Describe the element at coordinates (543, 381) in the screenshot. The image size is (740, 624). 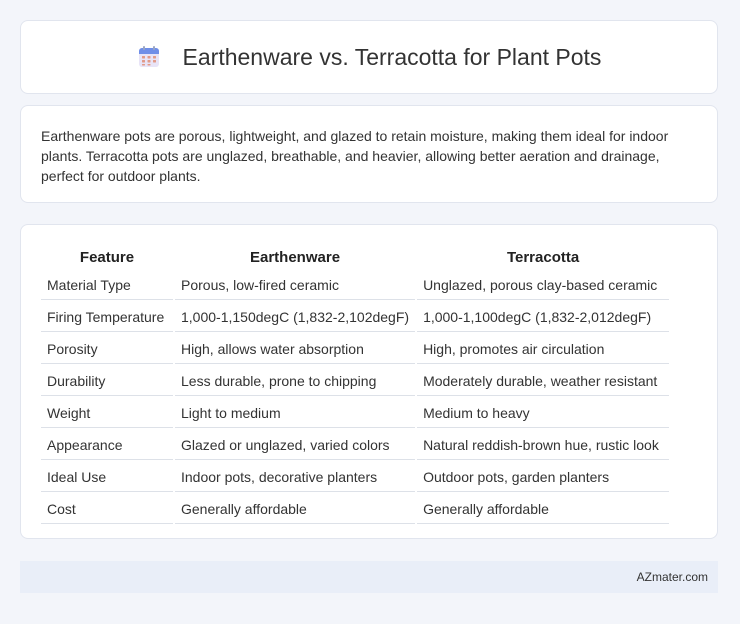
I see `terracotta-cell: Moderately durable, weather resistant` at that location.